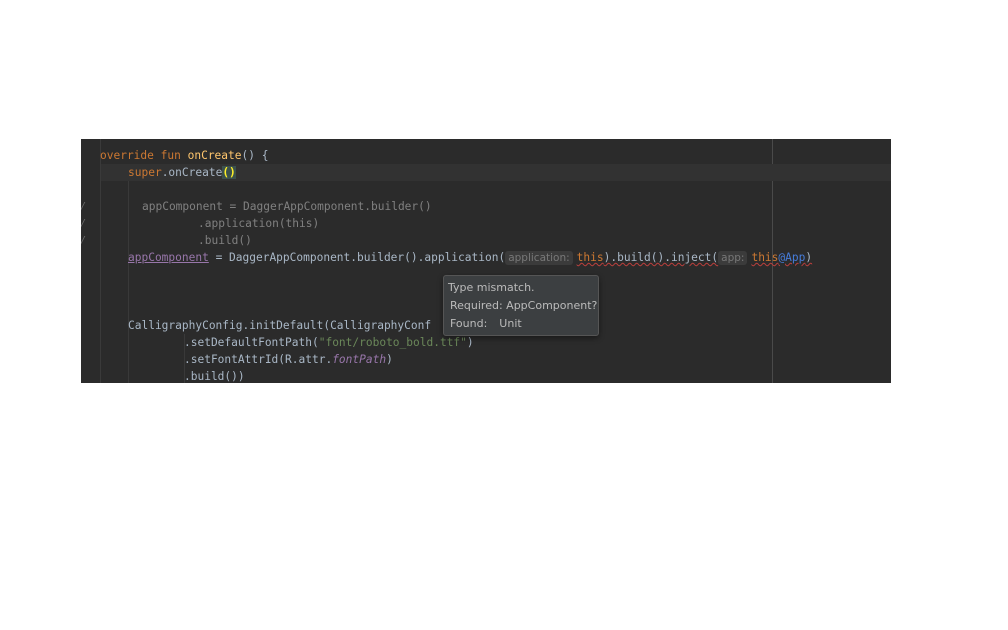 Image resolution: width=1008 pixels, height=630 pixels. I want to click on code-line-10: .build()), so click(214, 375).